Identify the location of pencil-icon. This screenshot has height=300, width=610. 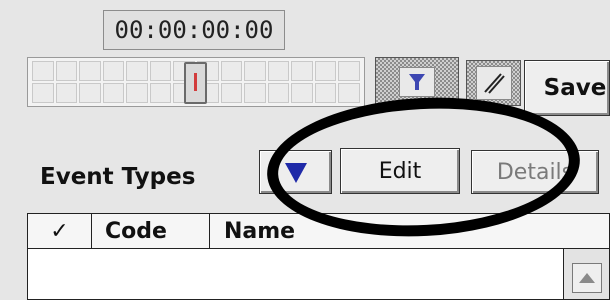
(493, 83).